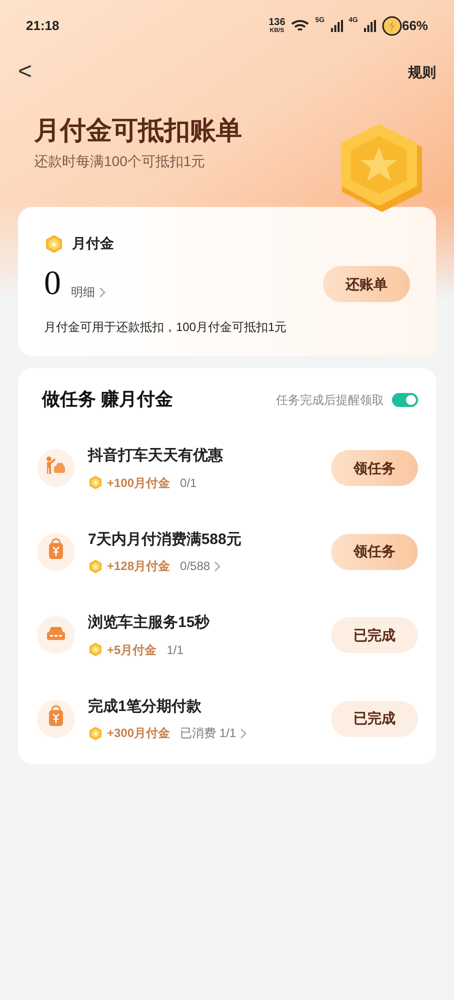 The height and width of the screenshot is (1000, 454). What do you see at coordinates (195, 566) in the screenshot?
I see `task-count-text: 0/588` at bounding box center [195, 566].